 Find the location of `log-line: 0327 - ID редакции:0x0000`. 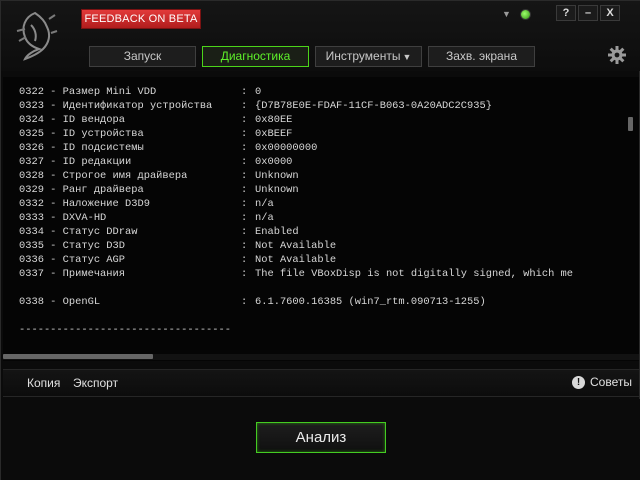

log-line: 0327 - ID редакции:0x0000 is located at coordinates (317, 162).